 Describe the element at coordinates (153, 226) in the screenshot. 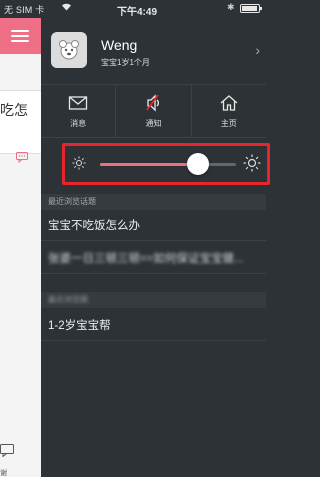

I see `recent-topic-item: 宝宝不吃饭怎么办` at that location.